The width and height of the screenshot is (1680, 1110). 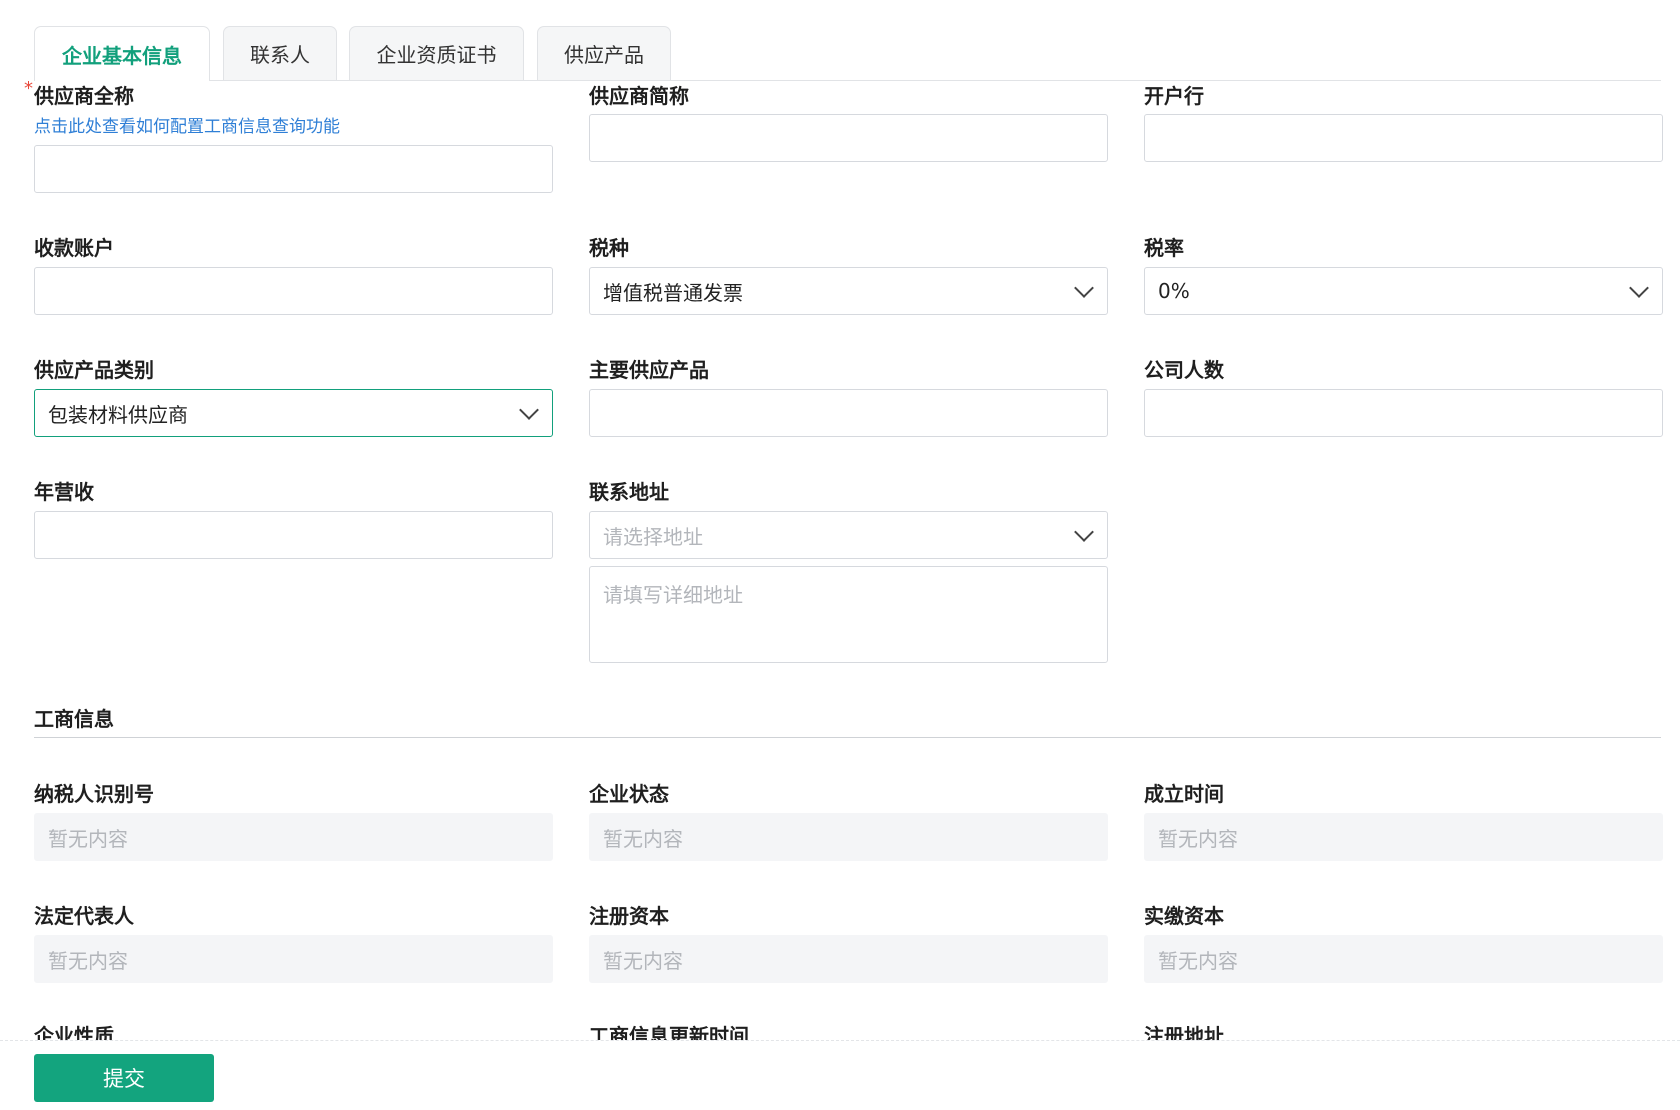 What do you see at coordinates (74, 1033) in the screenshot?
I see `company-type-label: 企业性质` at bounding box center [74, 1033].